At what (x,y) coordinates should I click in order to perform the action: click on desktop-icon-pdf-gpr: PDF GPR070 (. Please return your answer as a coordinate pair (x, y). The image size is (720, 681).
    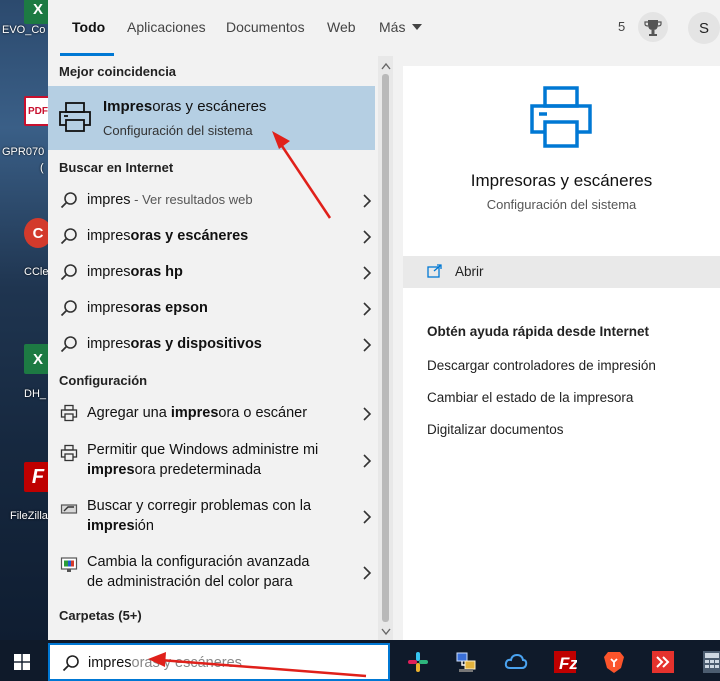
    Looking at the image, I should click on (24, 137).